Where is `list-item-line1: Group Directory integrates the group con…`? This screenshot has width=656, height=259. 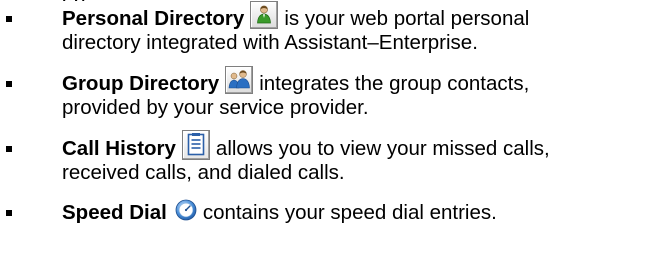
list-item-line1: Group Directory integrates the group con… is located at coordinates (357, 81).